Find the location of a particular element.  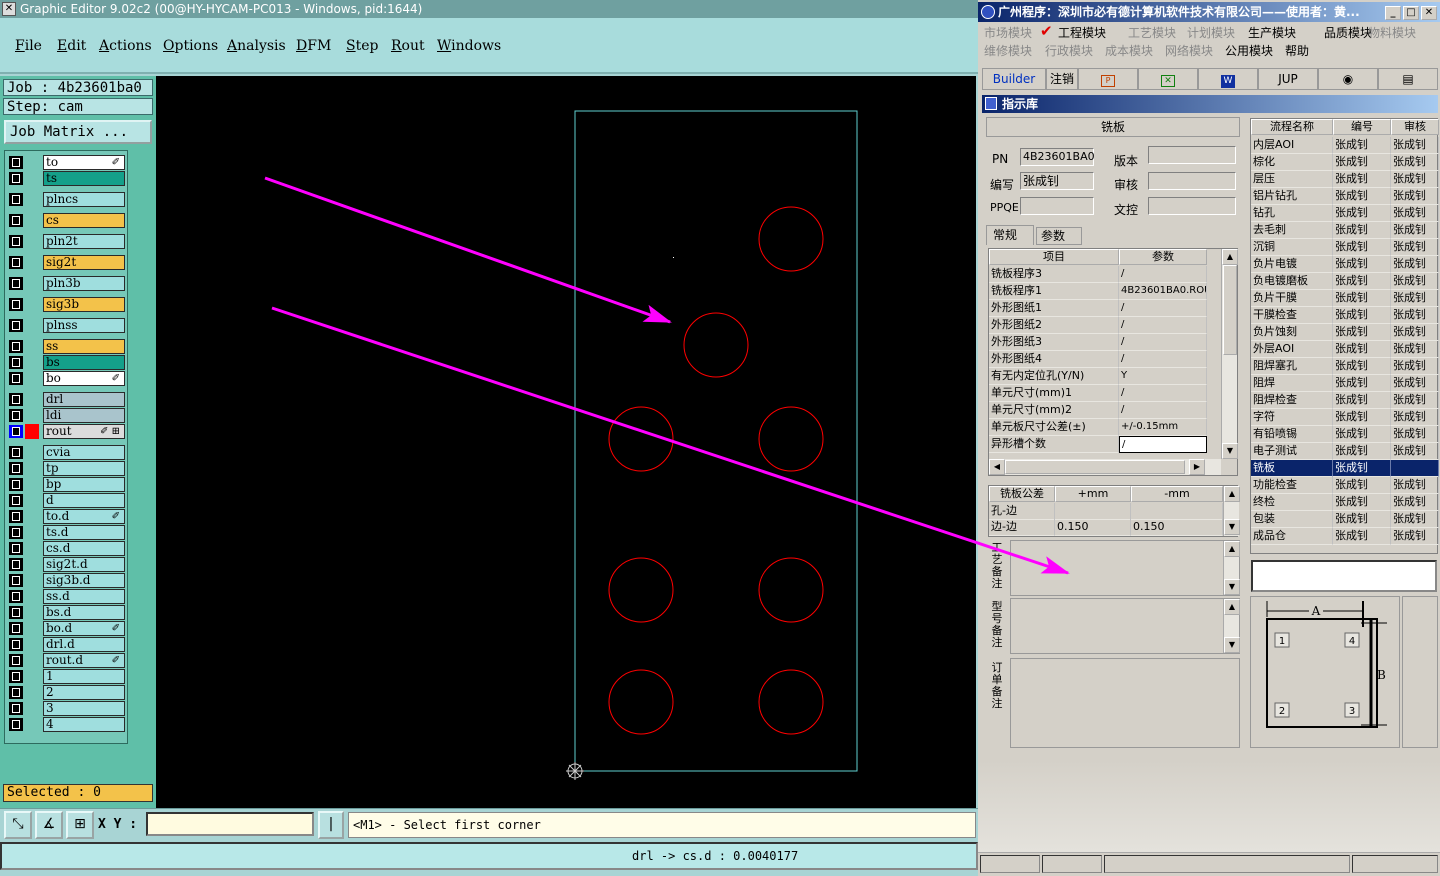

flow-row: 层压 张成钊 张成钊 is located at coordinates (1345, 179).